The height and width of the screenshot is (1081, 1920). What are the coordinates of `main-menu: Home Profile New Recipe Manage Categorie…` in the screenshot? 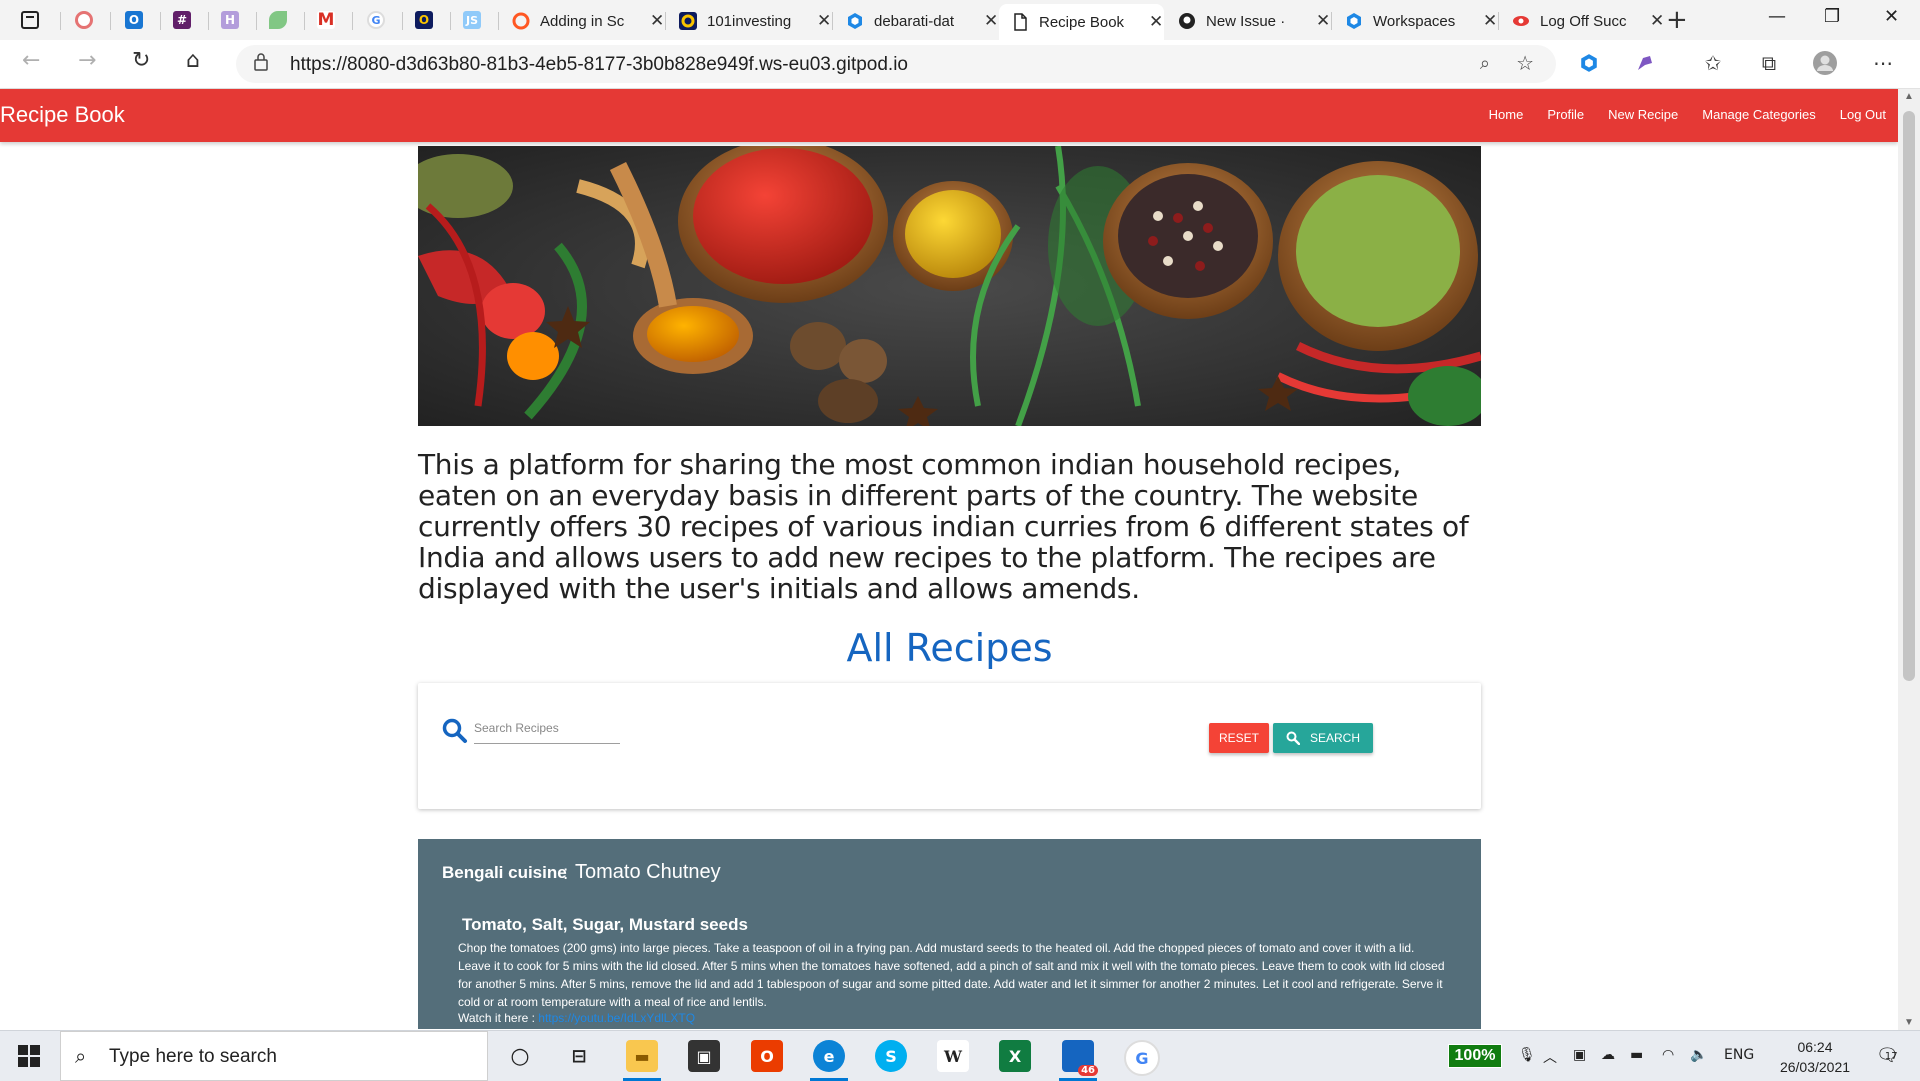 It's located at (1687, 114).